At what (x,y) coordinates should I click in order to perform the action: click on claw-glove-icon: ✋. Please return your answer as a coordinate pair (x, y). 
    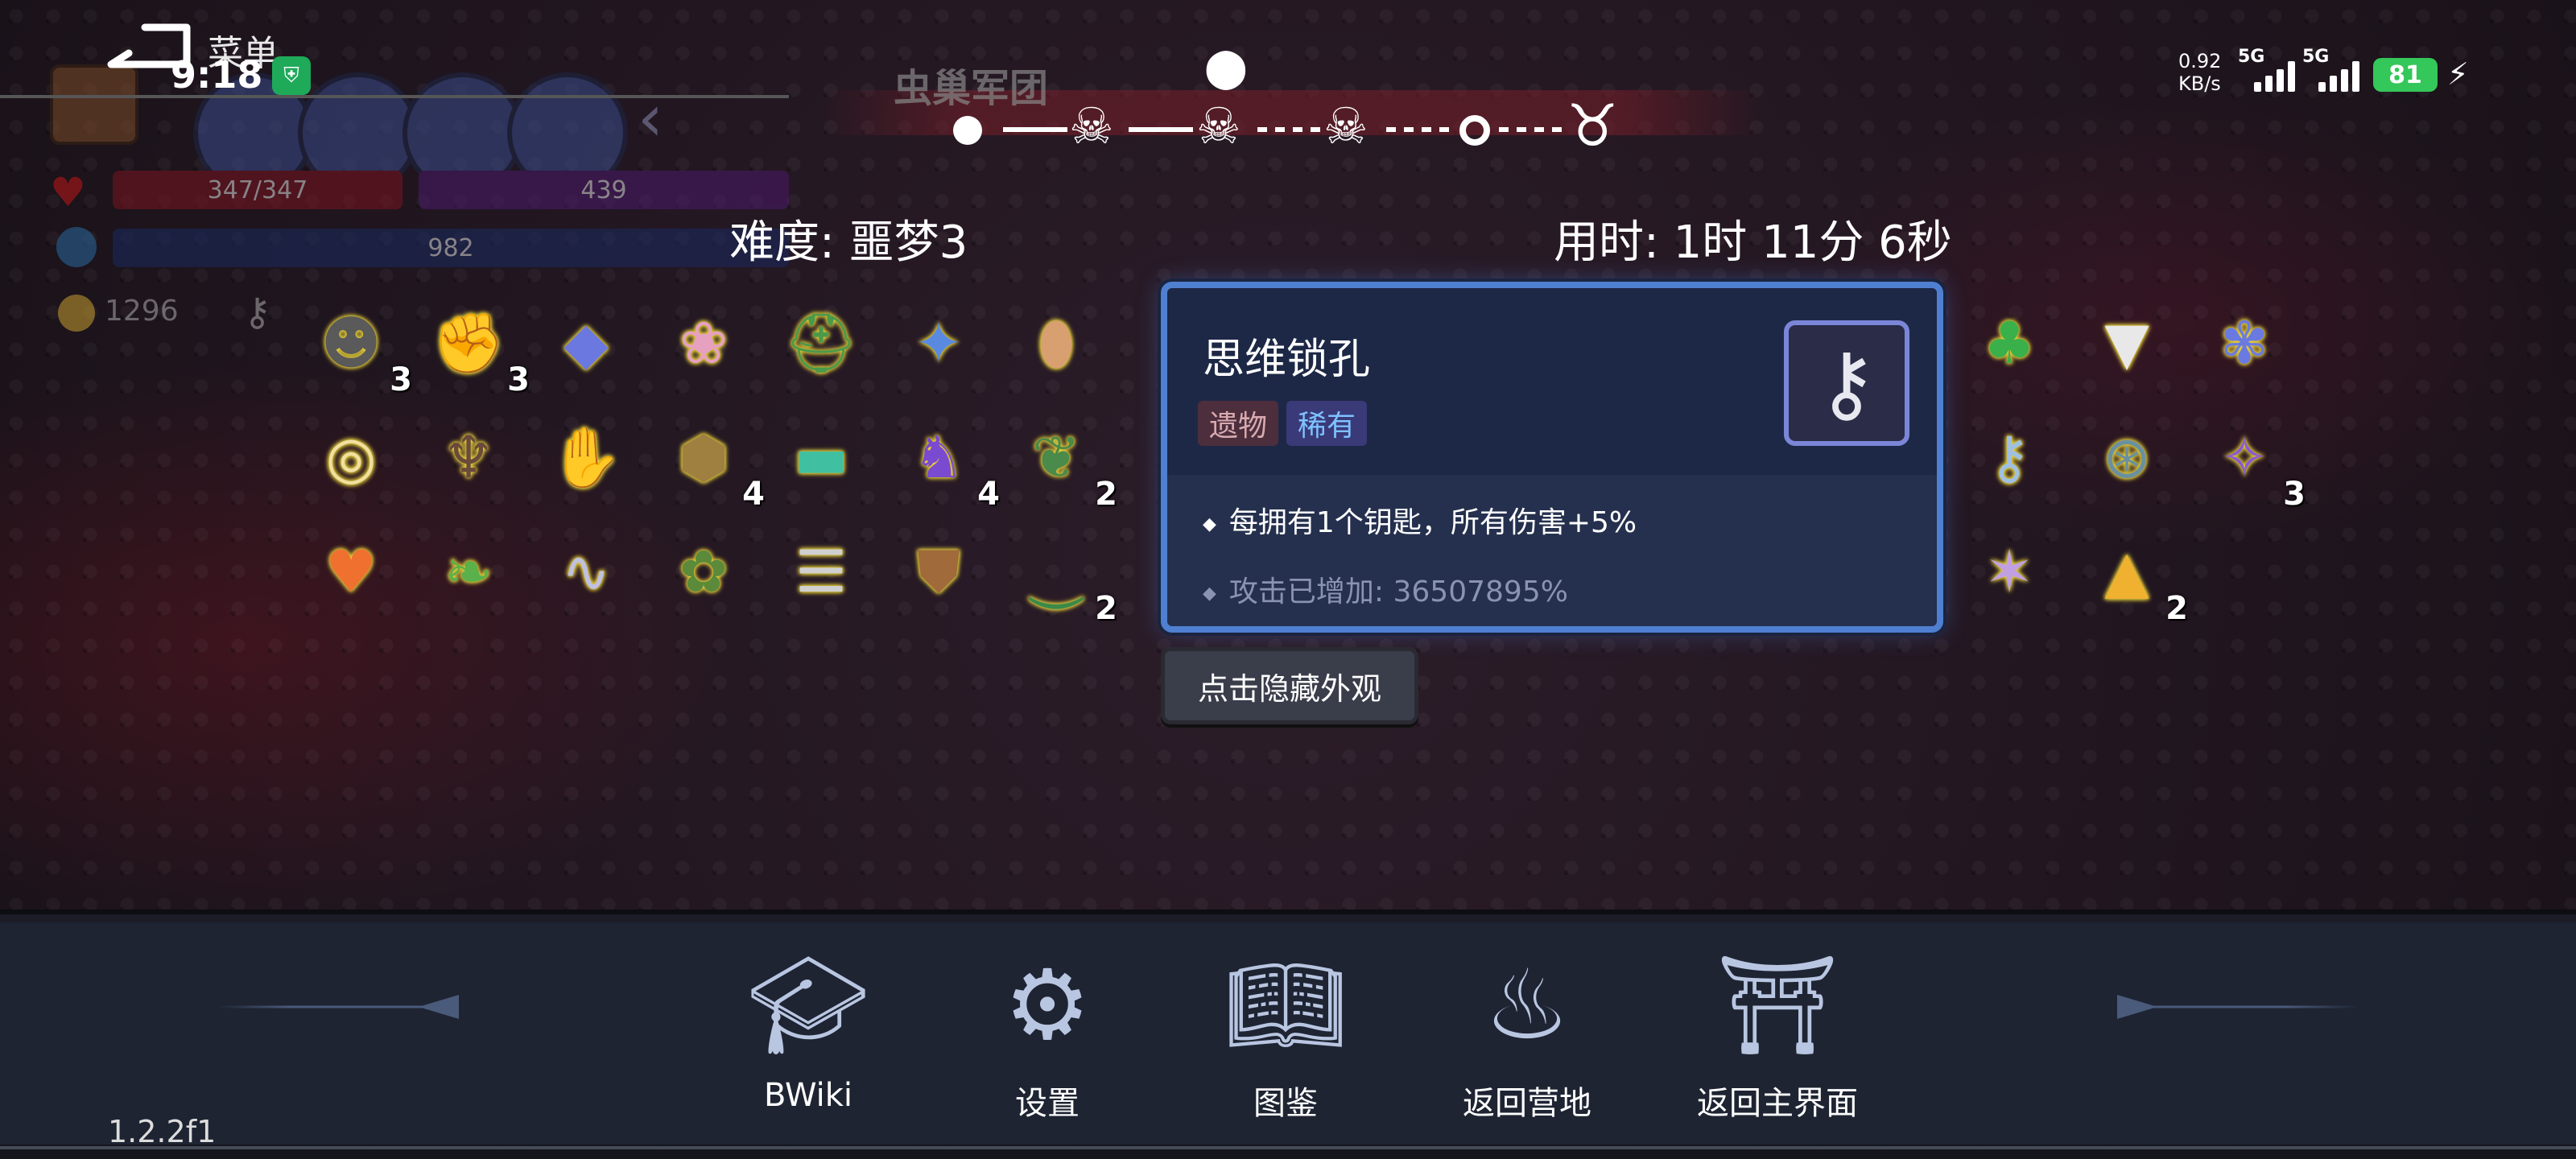
    Looking at the image, I should click on (586, 457).